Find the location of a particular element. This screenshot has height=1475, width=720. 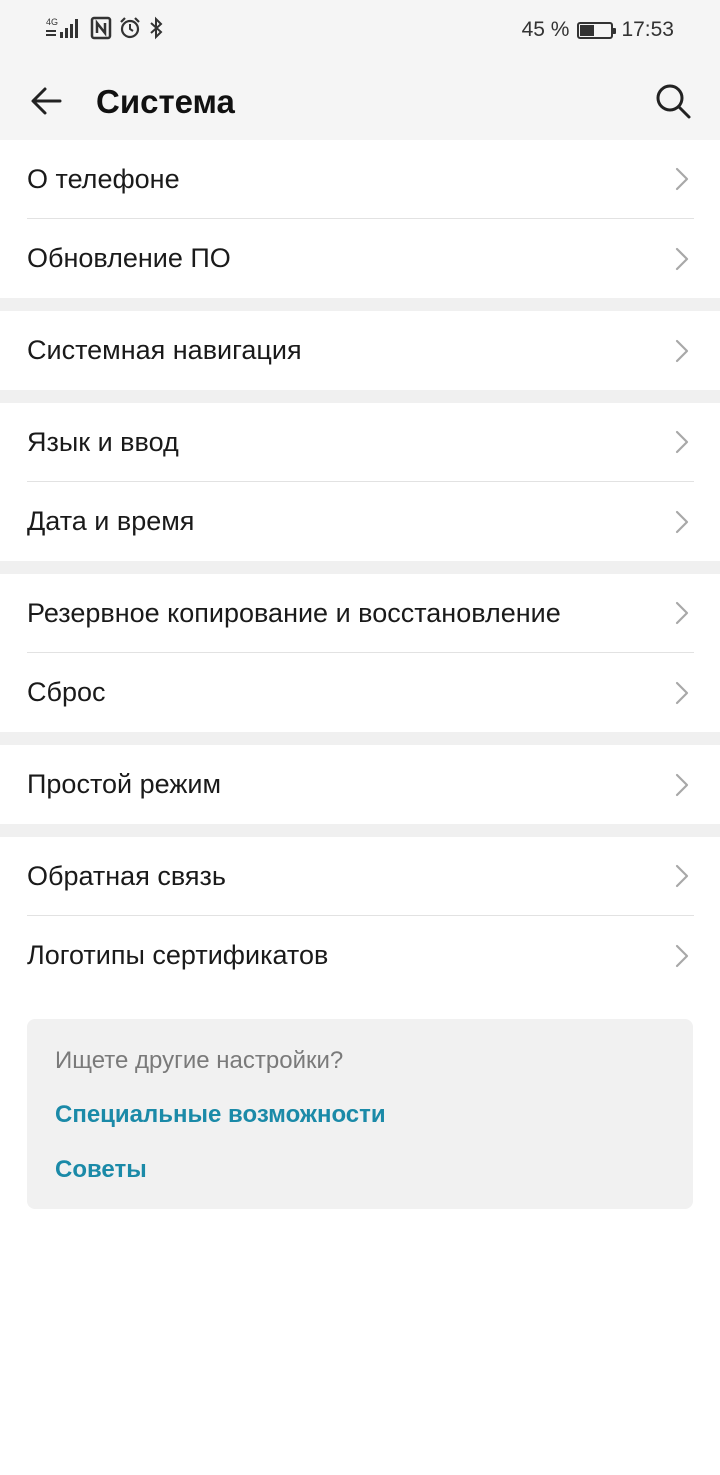

settings-item: Резервное копирование и восстановление is located at coordinates (360, 613).